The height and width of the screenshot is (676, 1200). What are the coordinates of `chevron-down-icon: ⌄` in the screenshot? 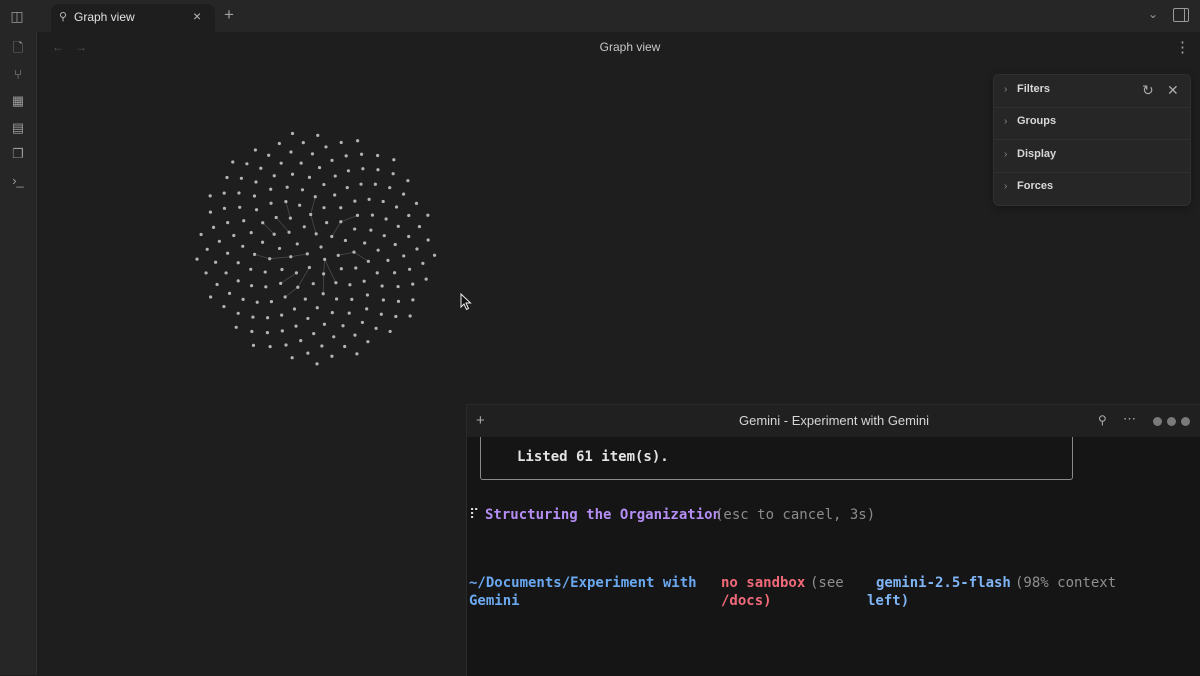 It's located at (1153, 14).